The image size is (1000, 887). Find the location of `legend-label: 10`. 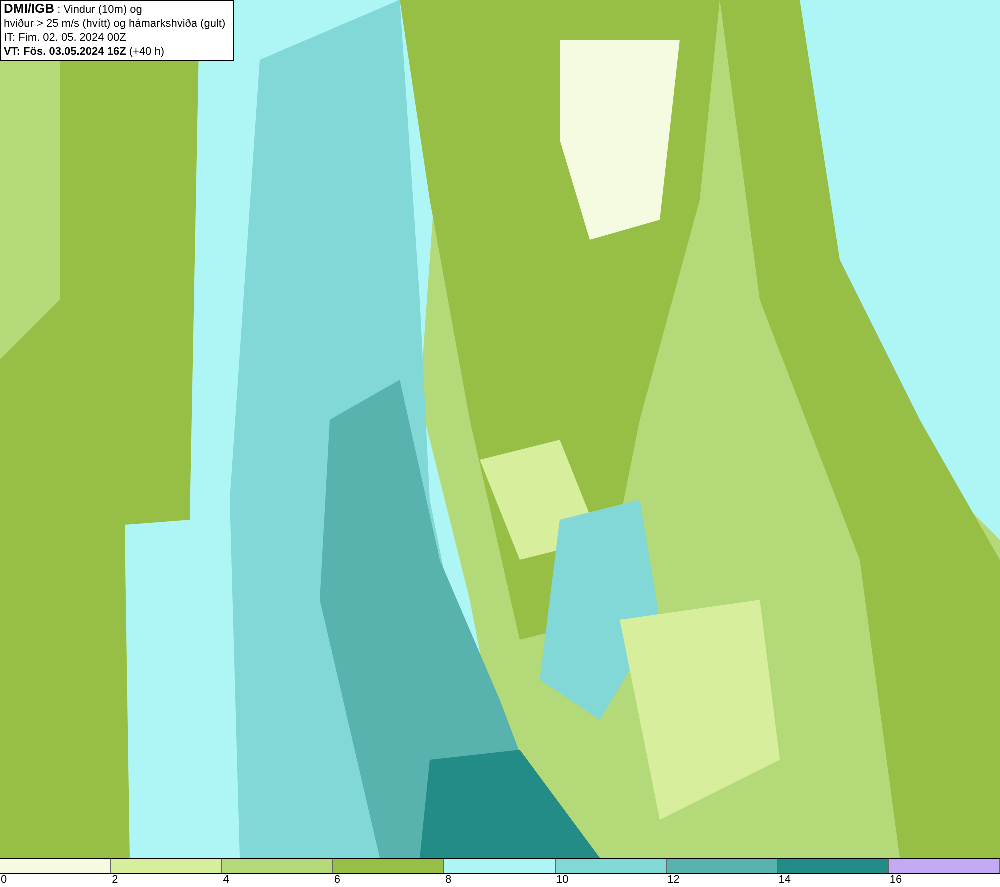

legend-label: 10 is located at coordinates (562, 880).